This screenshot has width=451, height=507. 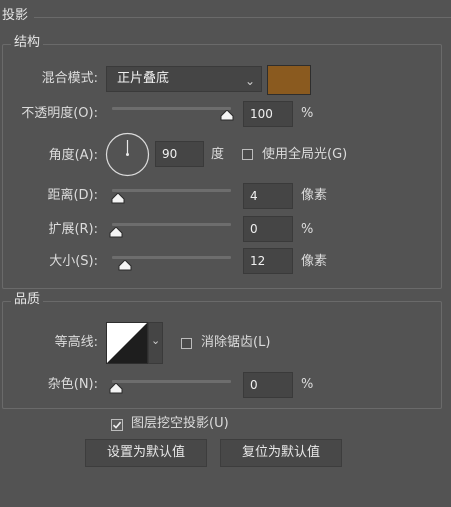 What do you see at coordinates (268, 229) in the screenshot?
I see `spread-input: 0` at bounding box center [268, 229].